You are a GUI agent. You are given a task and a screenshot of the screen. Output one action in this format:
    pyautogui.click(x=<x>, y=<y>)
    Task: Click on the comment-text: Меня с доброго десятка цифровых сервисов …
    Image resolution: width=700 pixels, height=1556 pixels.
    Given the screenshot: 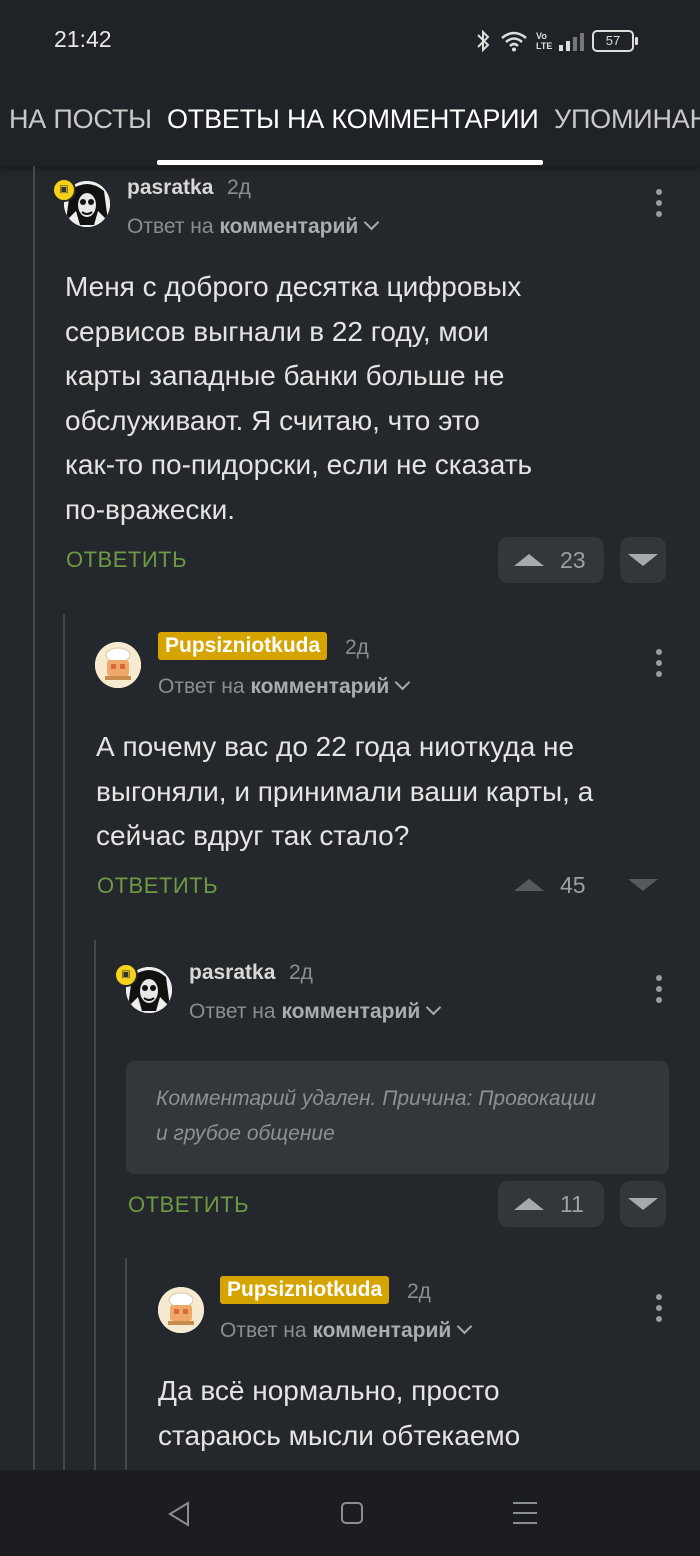 What is the action you would take?
    pyautogui.click(x=299, y=398)
    